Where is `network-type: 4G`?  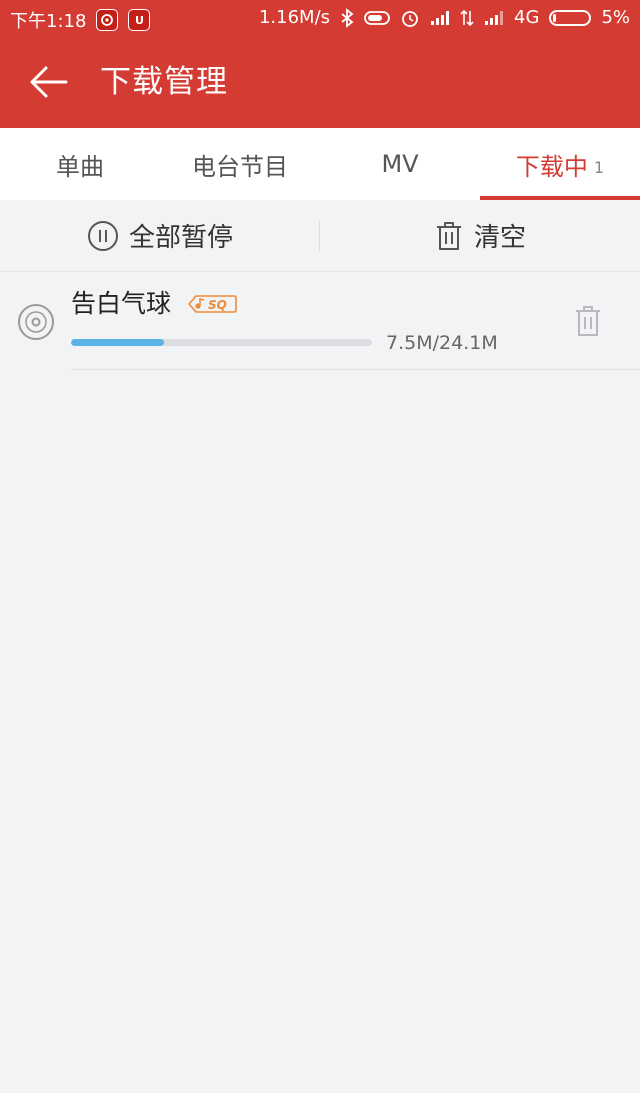
network-type: 4G is located at coordinates (527, 17).